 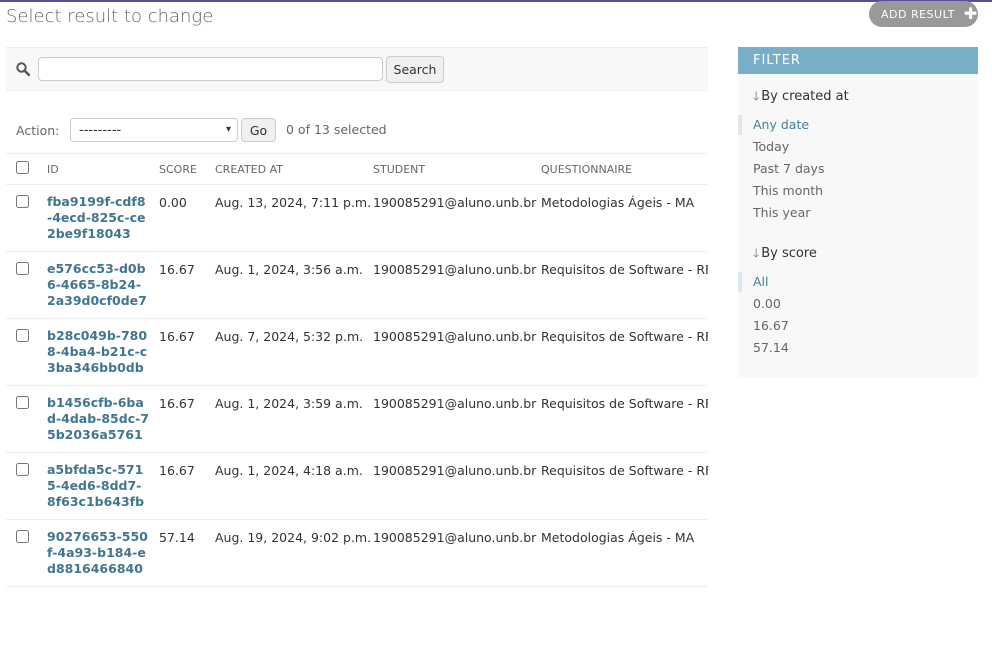 I want to click on score-cell: 0.00, so click(x=182, y=218).